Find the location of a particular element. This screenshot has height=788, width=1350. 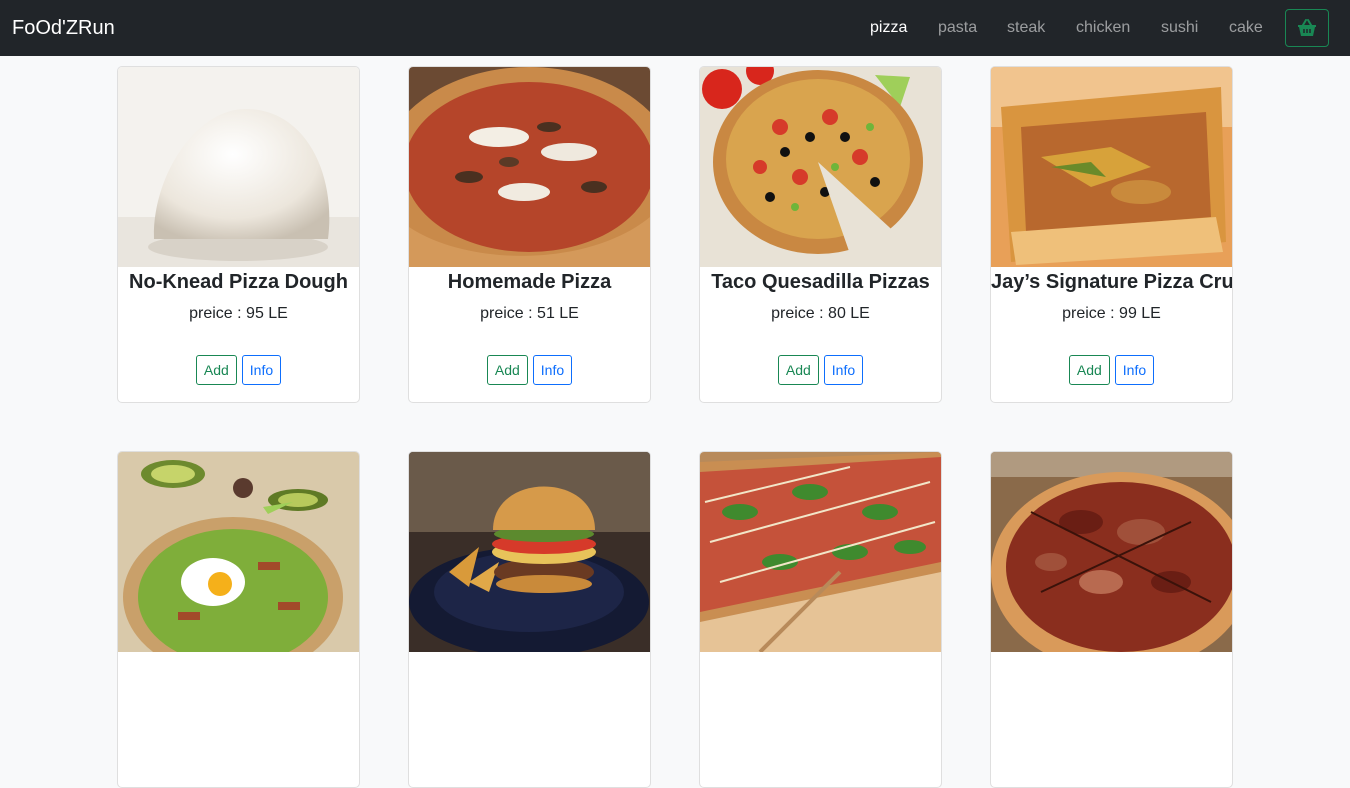

pizza-dough-image is located at coordinates (238, 167).